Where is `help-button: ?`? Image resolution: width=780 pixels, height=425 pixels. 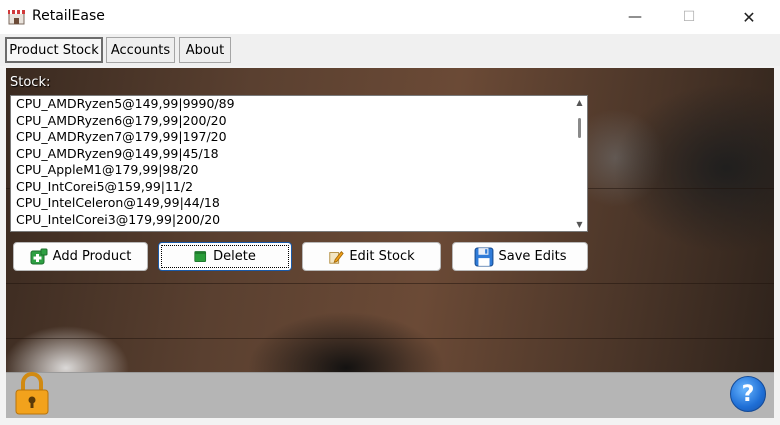 help-button: ? is located at coordinates (748, 394).